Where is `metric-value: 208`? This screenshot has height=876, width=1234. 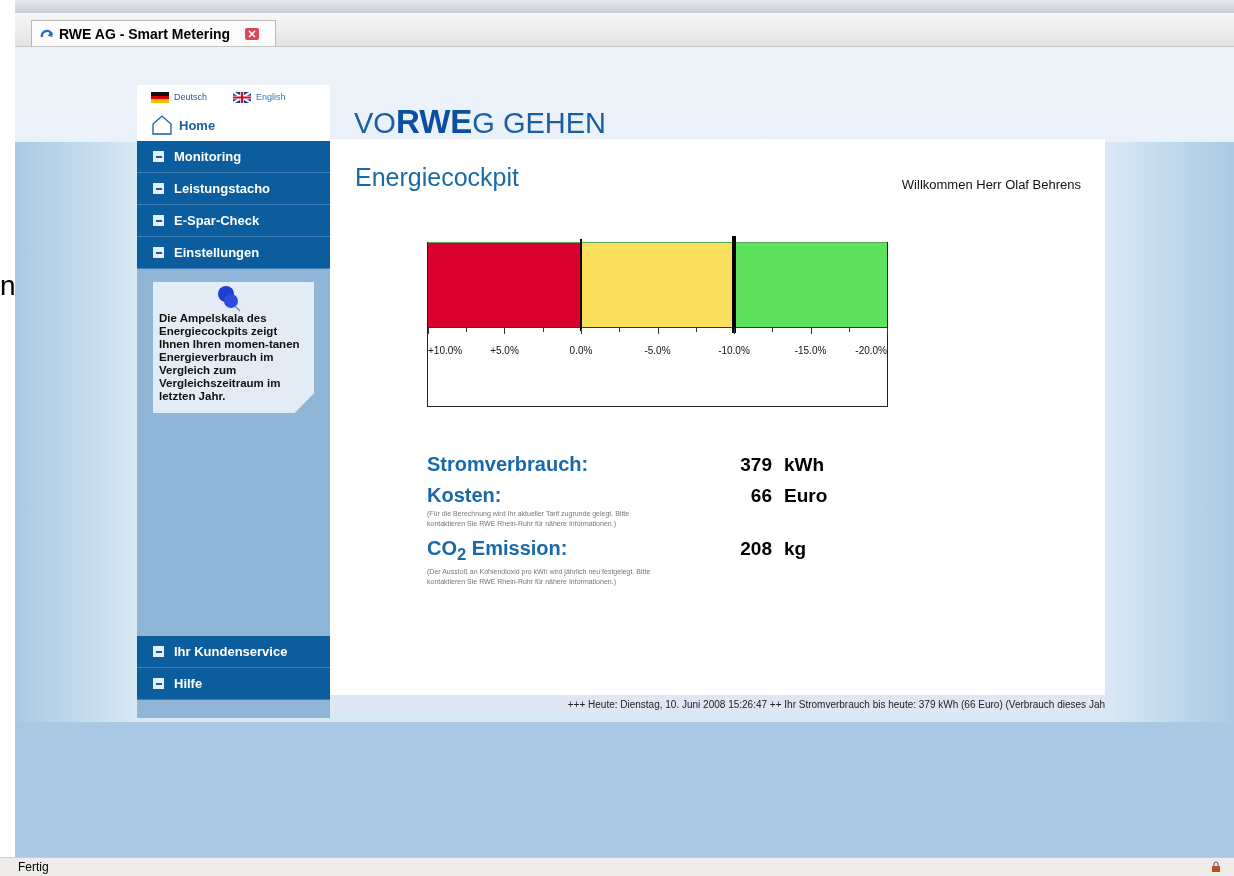
metric-value: 208 is located at coordinates (755, 549).